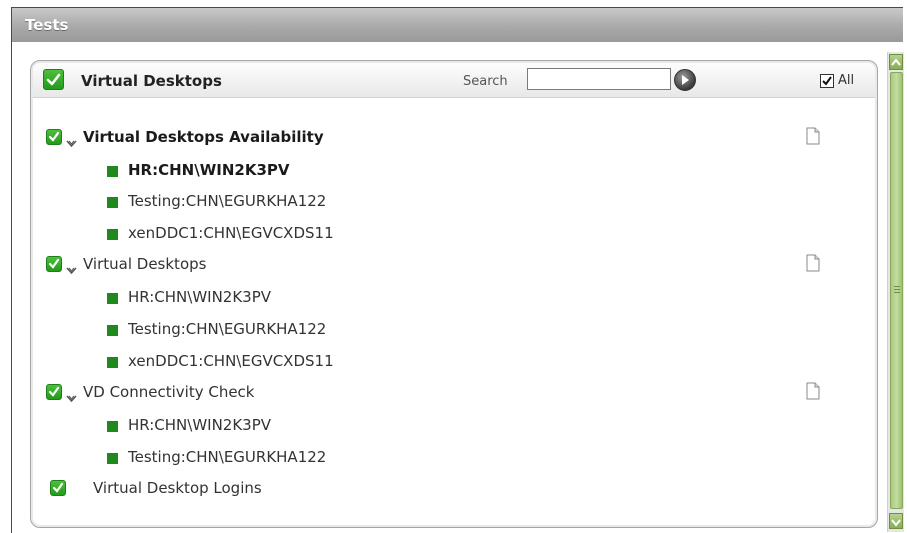 The height and width of the screenshot is (533, 907). I want to click on scroll-thumb, so click(896, 290).